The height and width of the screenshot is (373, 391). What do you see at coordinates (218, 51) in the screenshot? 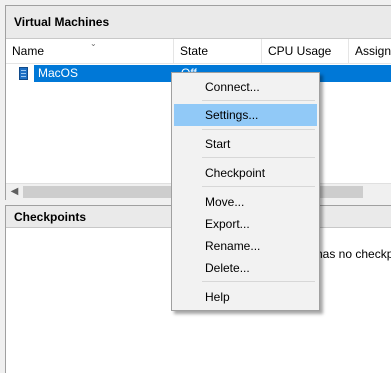
I see `column-header-state: State` at bounding box center [218, 51].